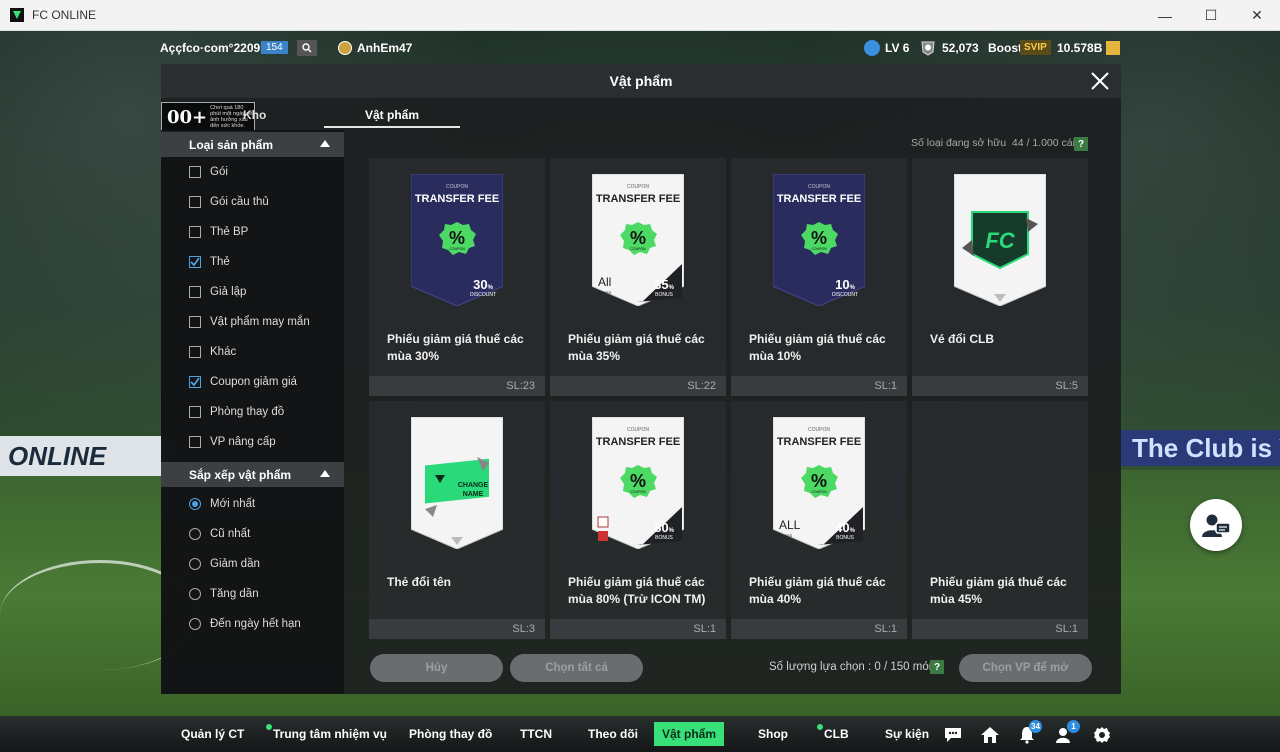  What do you see at coordinates (219, 534) in the screenshot?
I see `sort-radio-item: Cũ nhất` at bounding box center [219, 534].